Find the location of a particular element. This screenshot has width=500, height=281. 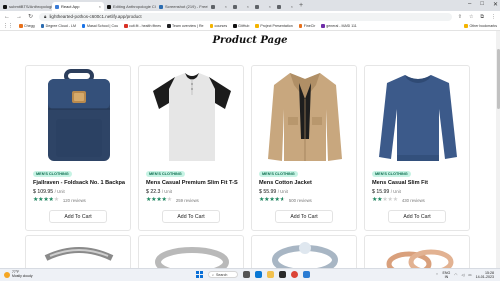

lock-icon: 🔒︎ is located at coordinates (45, 16).